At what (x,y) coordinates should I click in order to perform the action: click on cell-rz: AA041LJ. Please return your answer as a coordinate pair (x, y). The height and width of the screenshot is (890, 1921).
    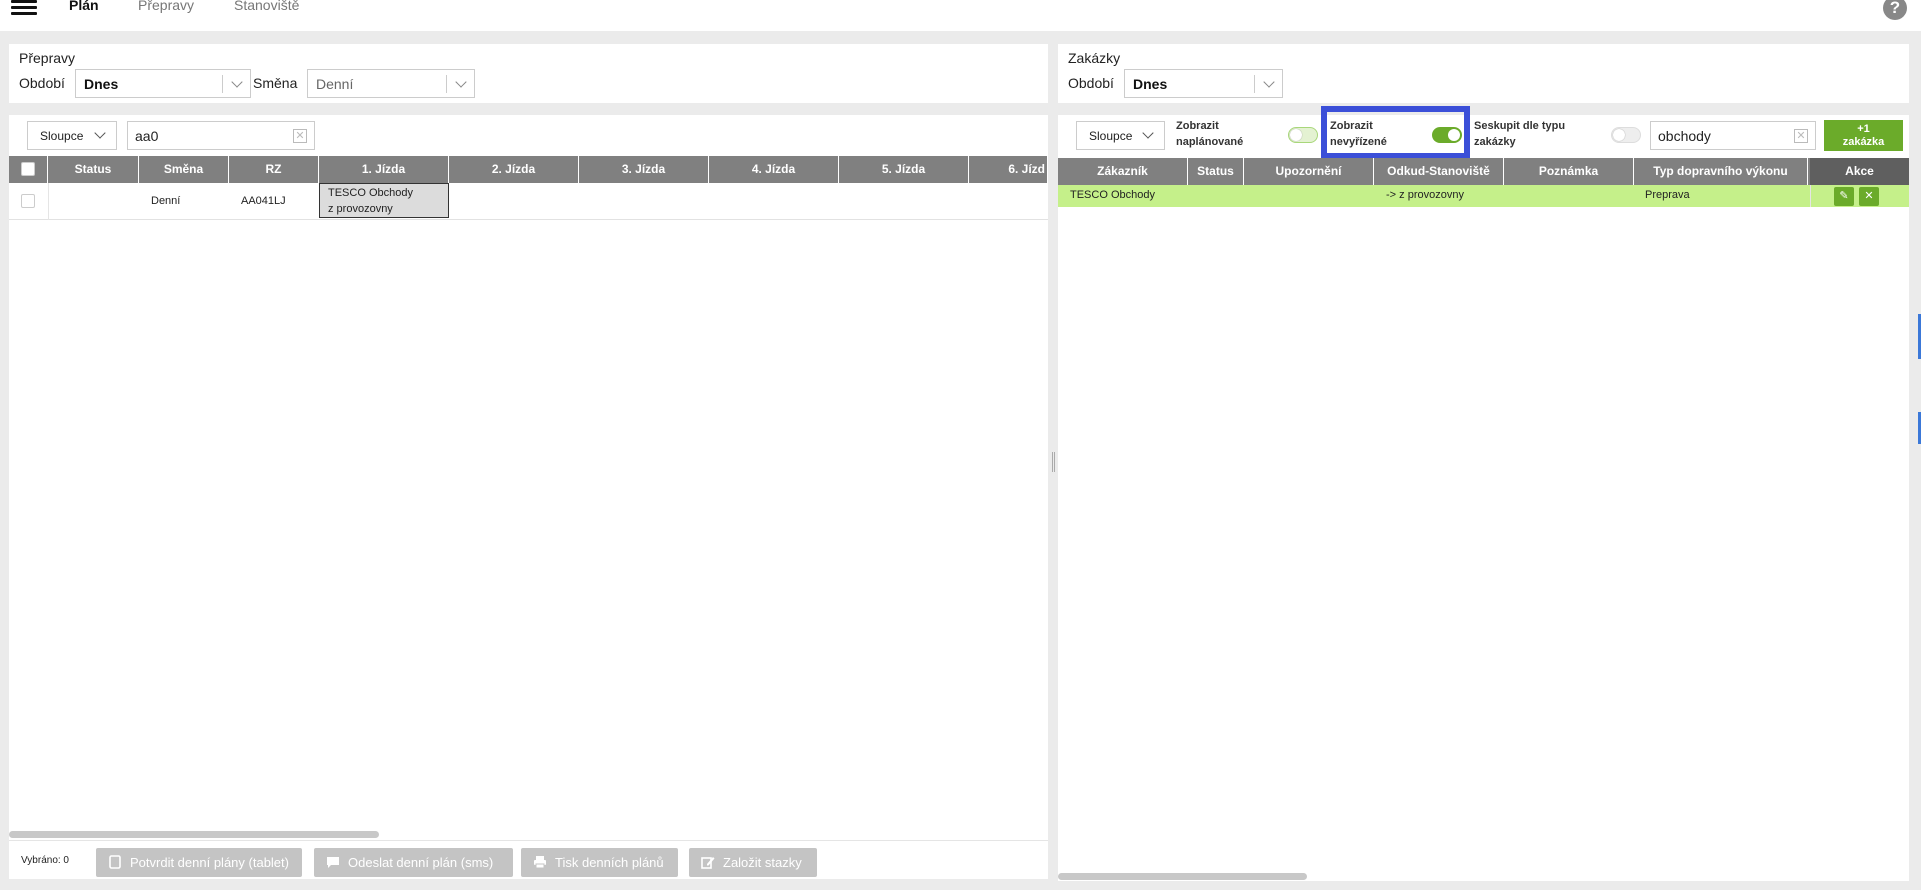
    Looking at the image, I should click on (263, 201).